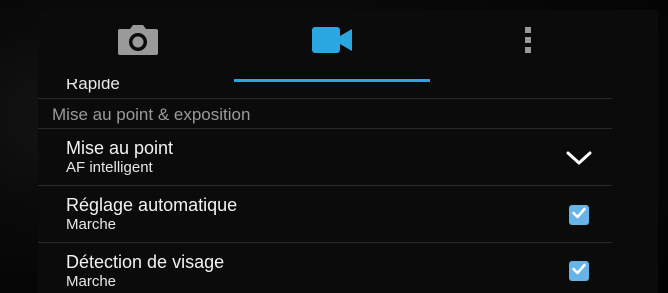 The width and height of the screenshot is (668, 293). I want to click on auto-adjust-checkbox, so click(579, 215).